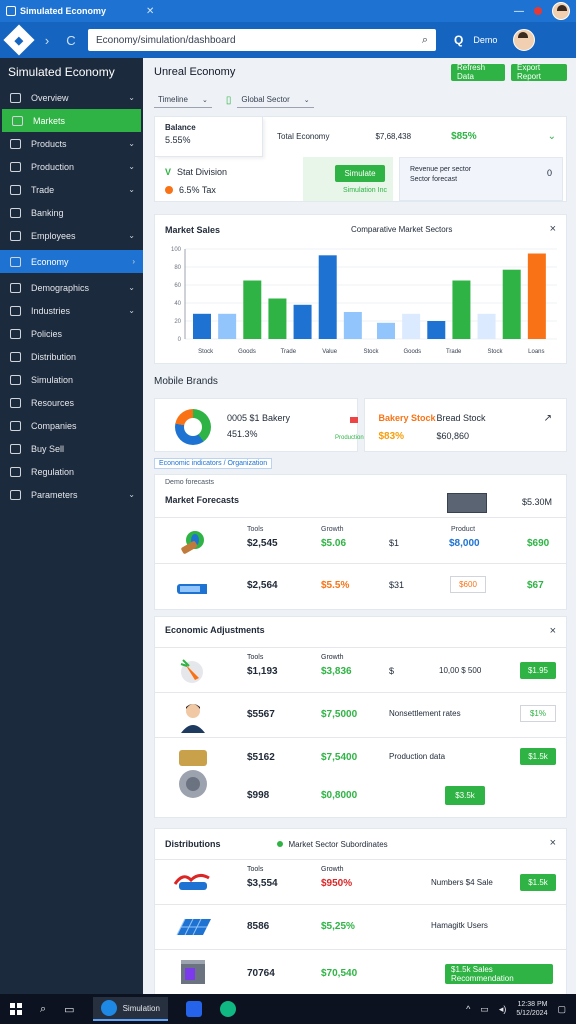  I want to click on sales-recommendation-button: $1.5k Sales Recommendation, so click(499, 974).